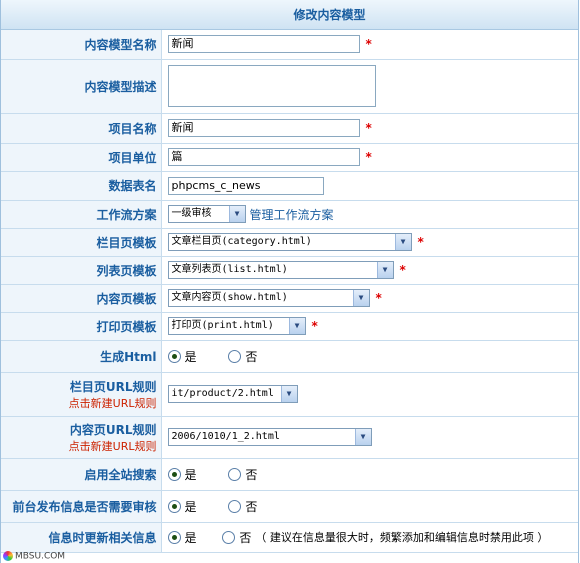  Describe the element at coordinates (81, 157) in the screenshot. I see `item-unit-label: 项目单位` at that location.